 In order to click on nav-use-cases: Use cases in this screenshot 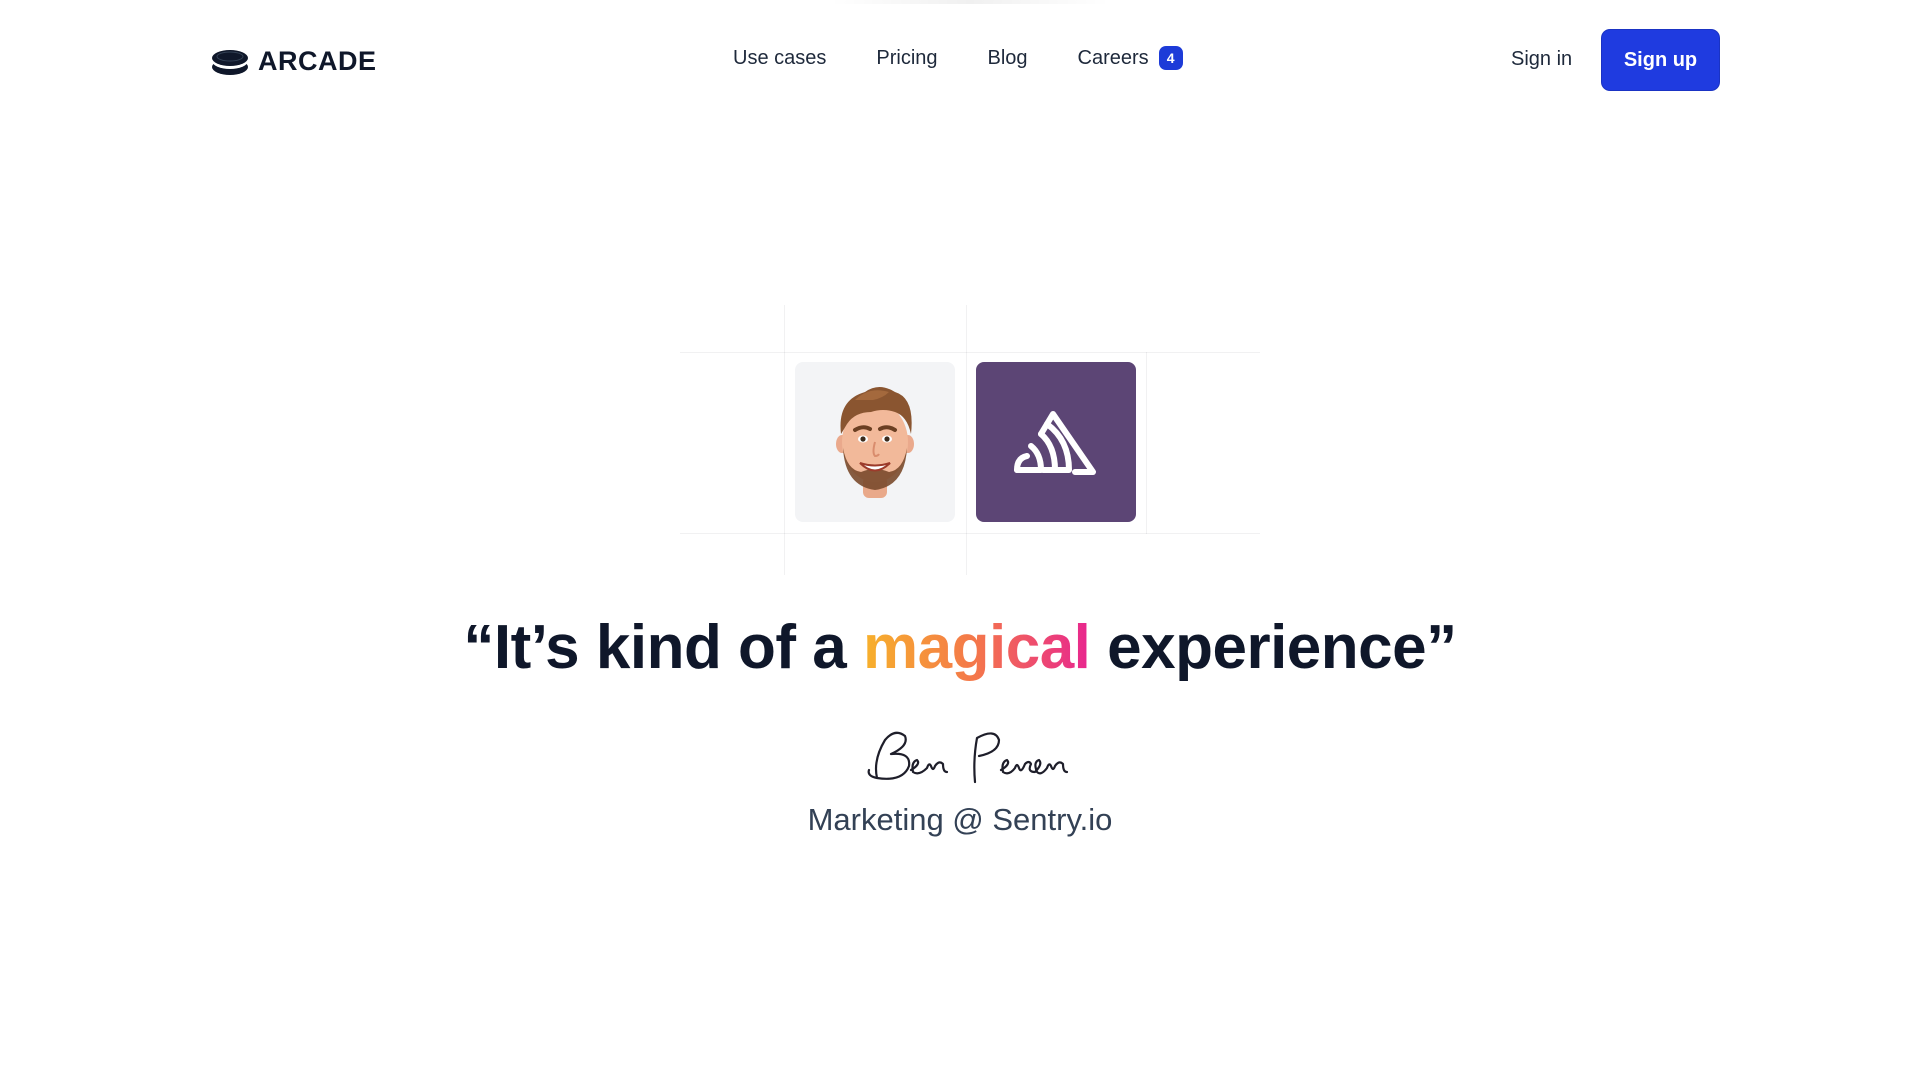, I will do `click(779, 58)`.